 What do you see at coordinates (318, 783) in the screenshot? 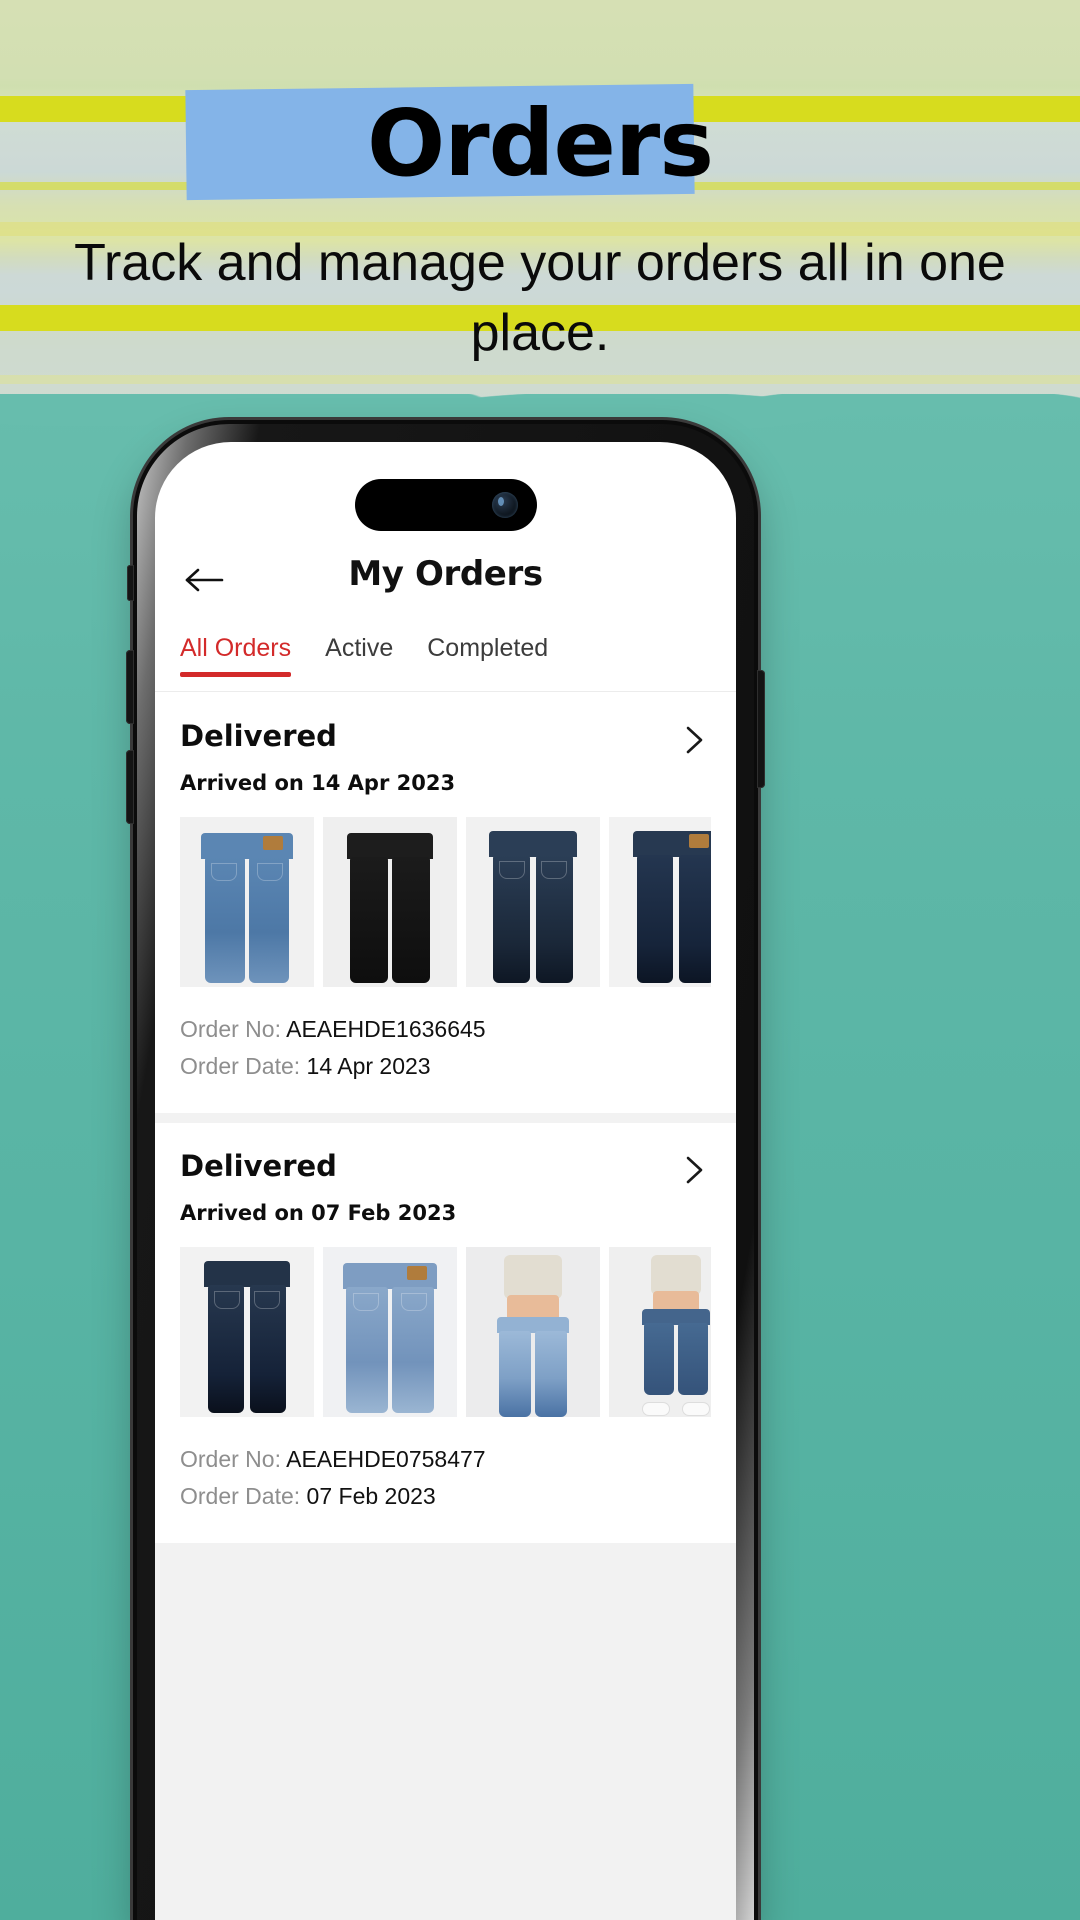
I see `arrival-date: Arrived on 14 Apr 2023` at bounding box center [318, 783].